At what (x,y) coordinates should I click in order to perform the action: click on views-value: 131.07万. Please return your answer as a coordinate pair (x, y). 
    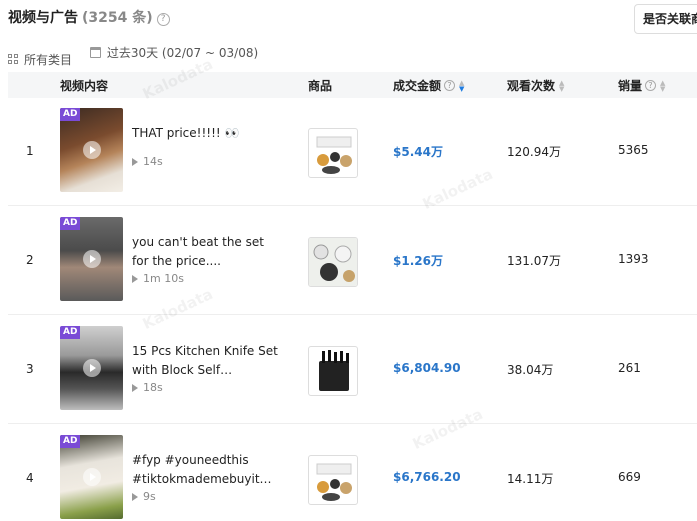
    Looking at the image, I should click on (534, 261).